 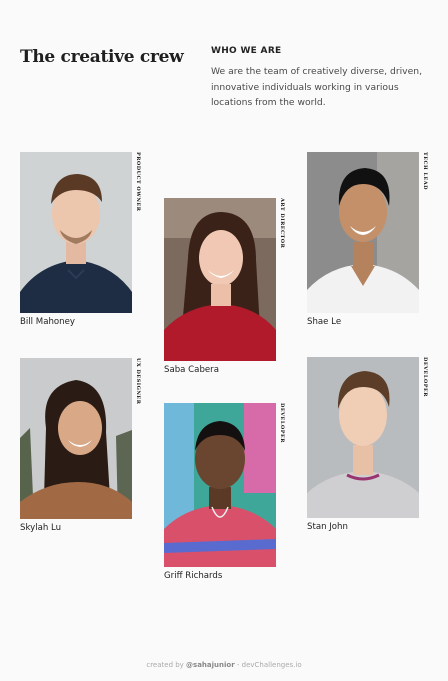 I want to click on footer-prefix: created by, so click(x=166, y=665).